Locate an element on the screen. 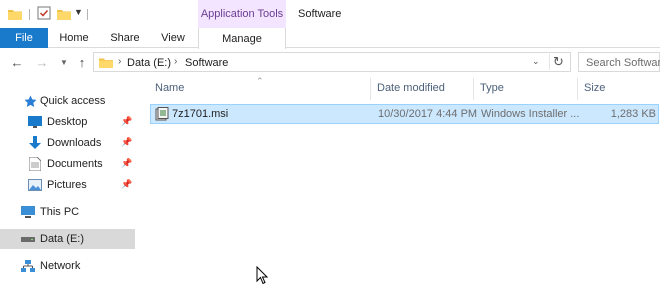 This screenshot has width=660, height=287. breadcrumb-software: Software is located at coordinates (206, 63).